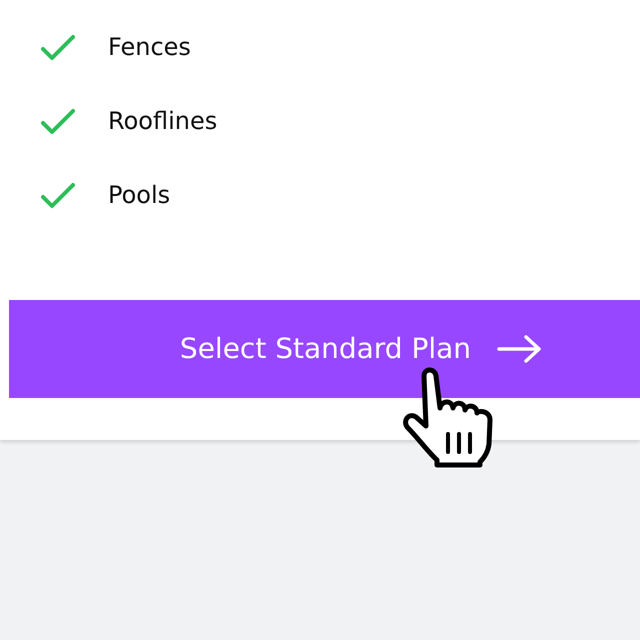  What do you see at coordinates (520, 349) in the screenshot?
I see `arrow-right-icon` at bounding box center [520, 349].